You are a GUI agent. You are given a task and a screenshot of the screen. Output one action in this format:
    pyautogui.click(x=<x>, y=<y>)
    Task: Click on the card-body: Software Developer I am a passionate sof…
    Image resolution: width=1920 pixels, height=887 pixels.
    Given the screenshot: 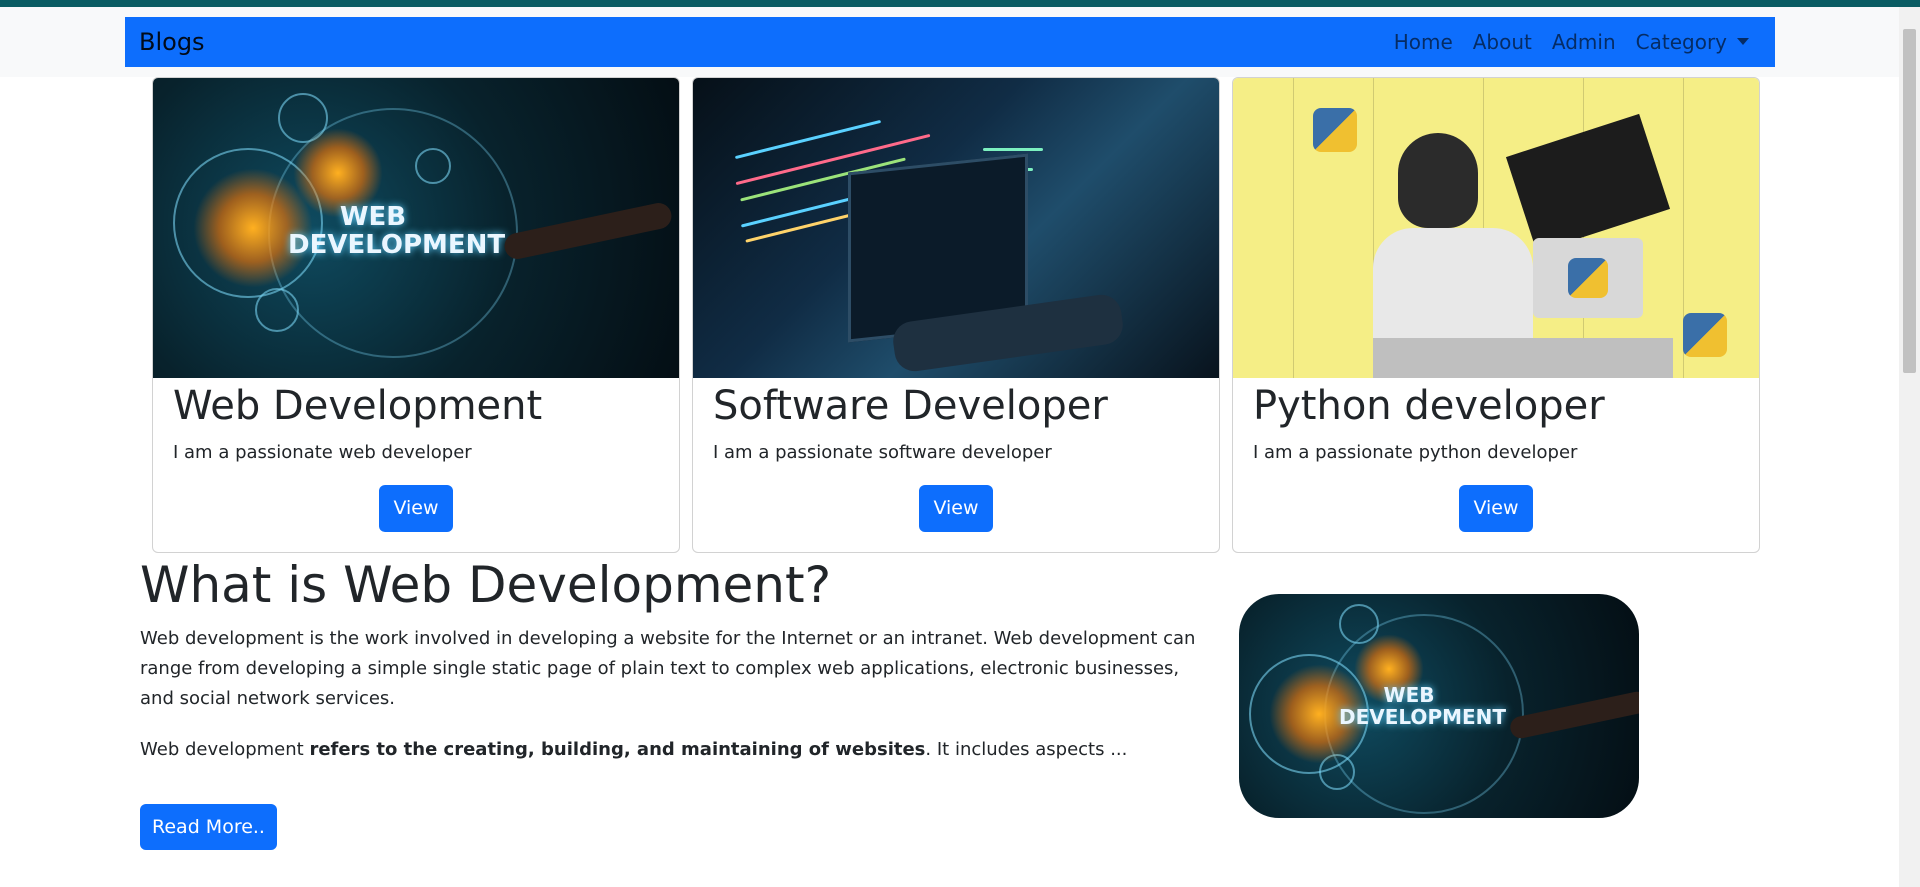 What is the action you would take?
    pyautogui.click(x=956, y=422)
    